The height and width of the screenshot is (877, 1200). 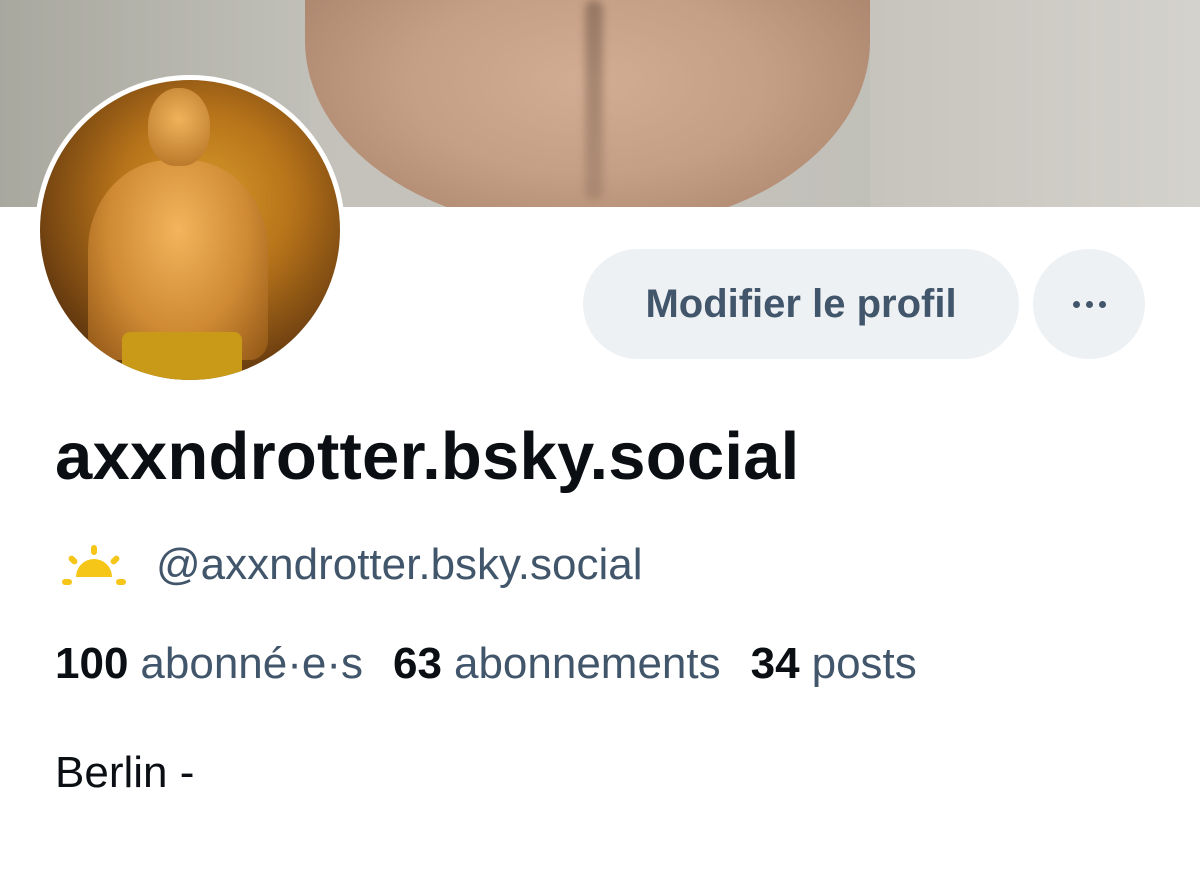 I want to click on avatar, so click(x=190, y=230).